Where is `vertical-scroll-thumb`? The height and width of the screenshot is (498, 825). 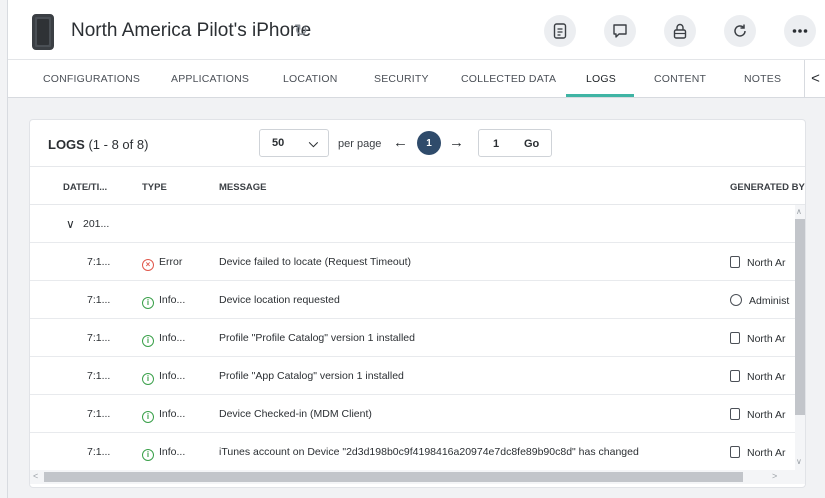
vertical-scroll-thumb is located at coordinates (800, 317).